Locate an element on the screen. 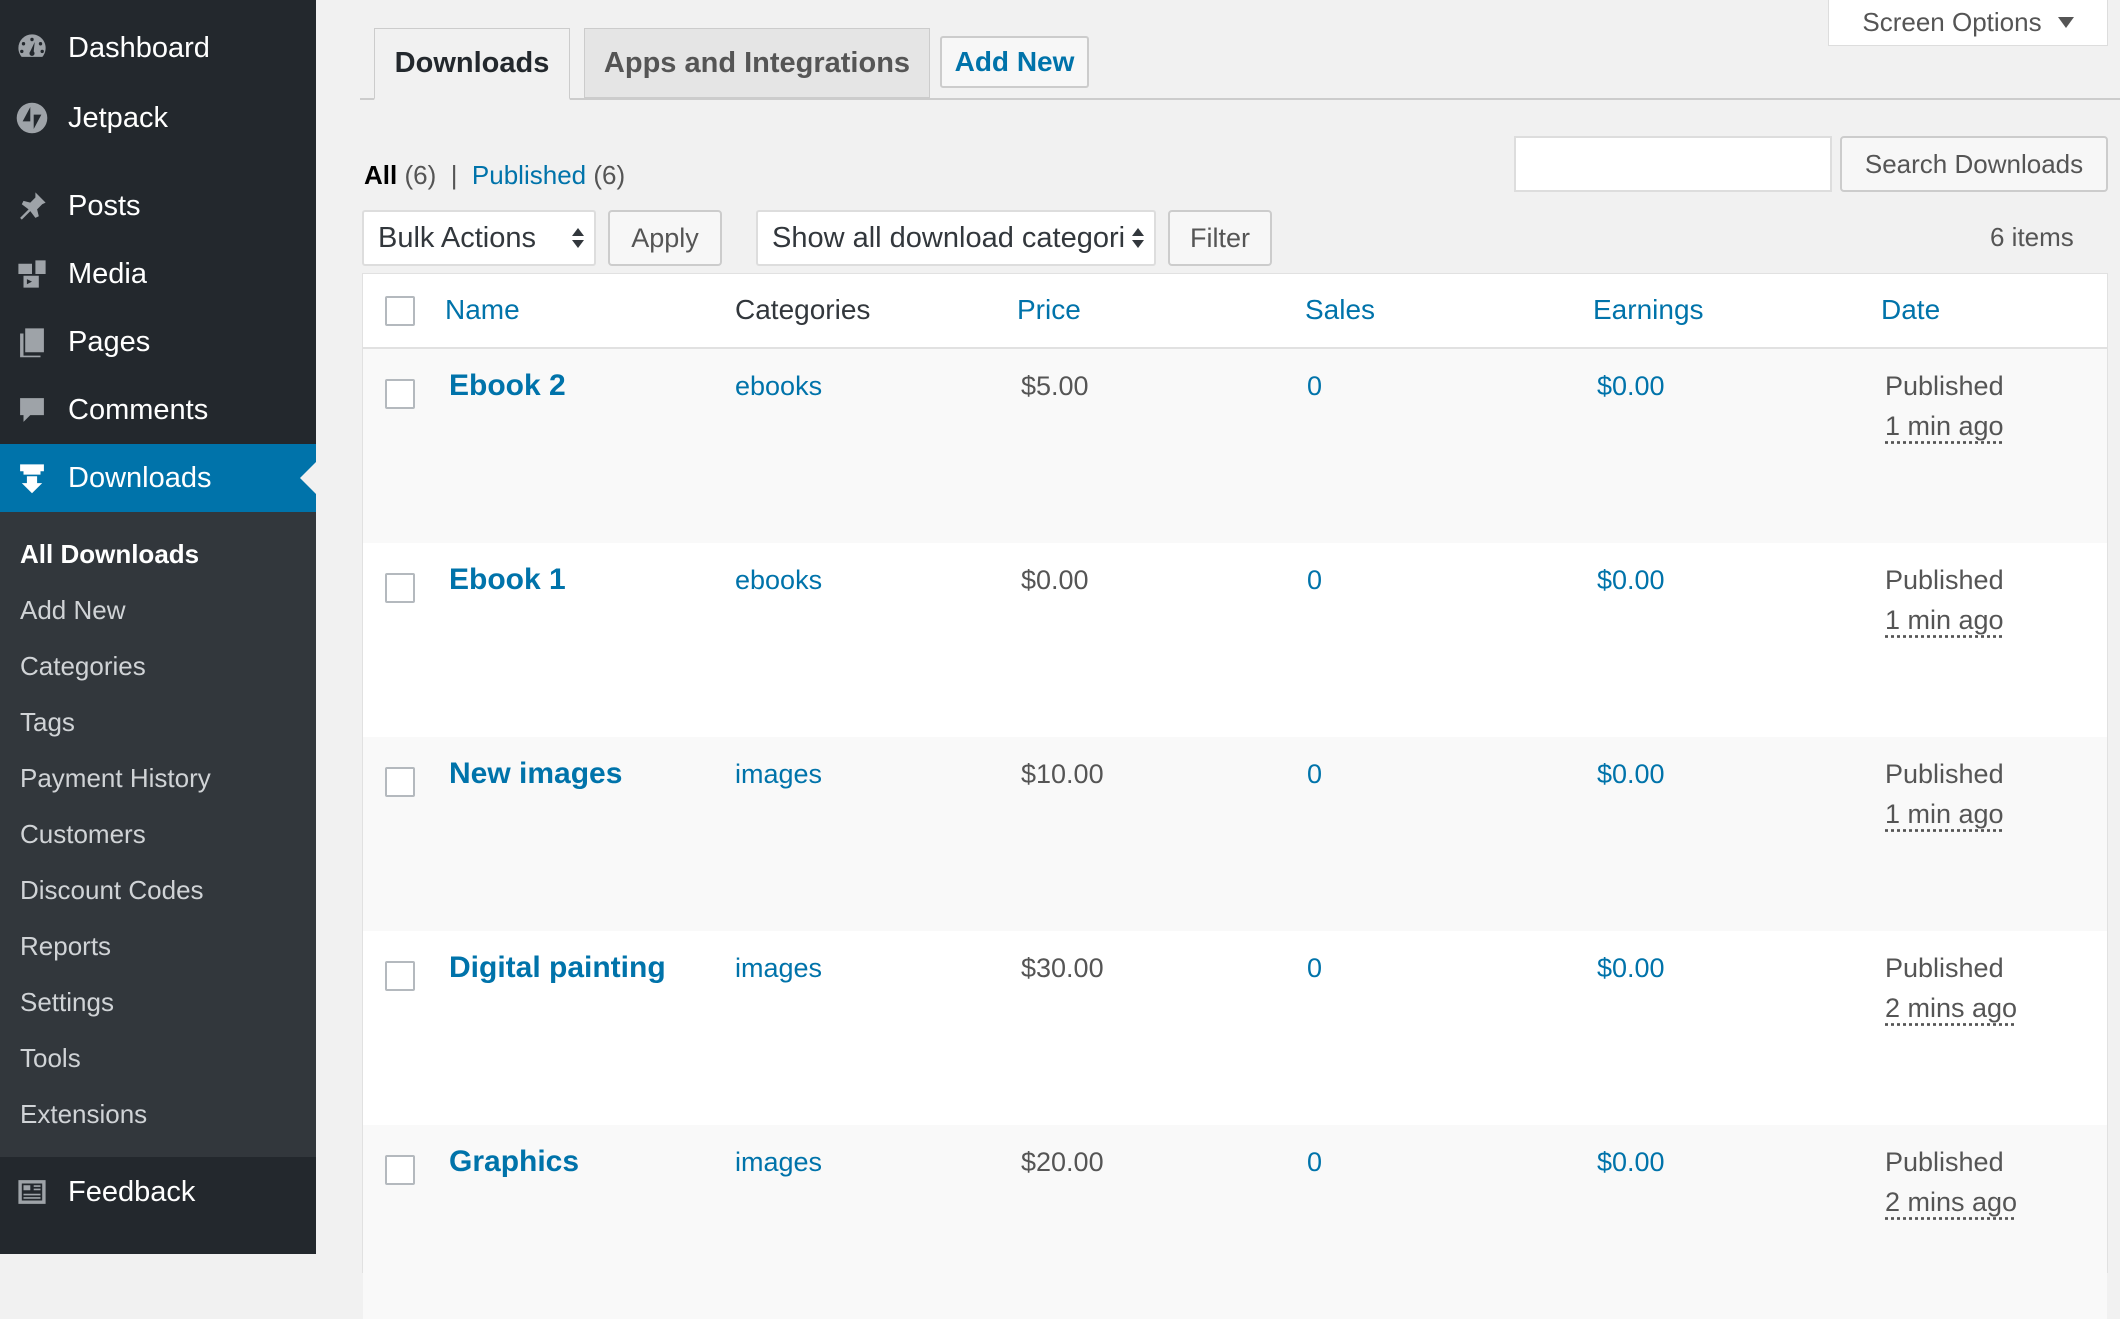 This screenshot has width=2120, height=1319. select-all-checkbox is located at coordinates (400, 311).